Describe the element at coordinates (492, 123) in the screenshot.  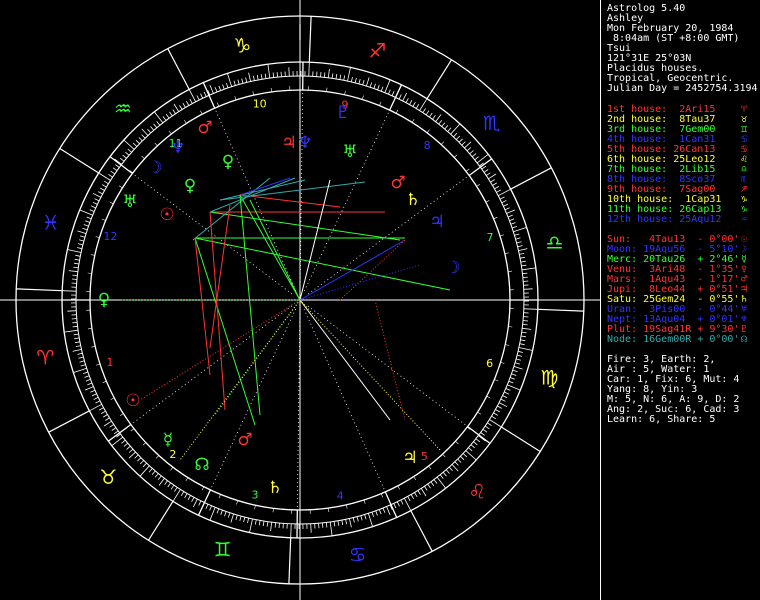
I see `sign-glyph-icon: ♏` at that location.